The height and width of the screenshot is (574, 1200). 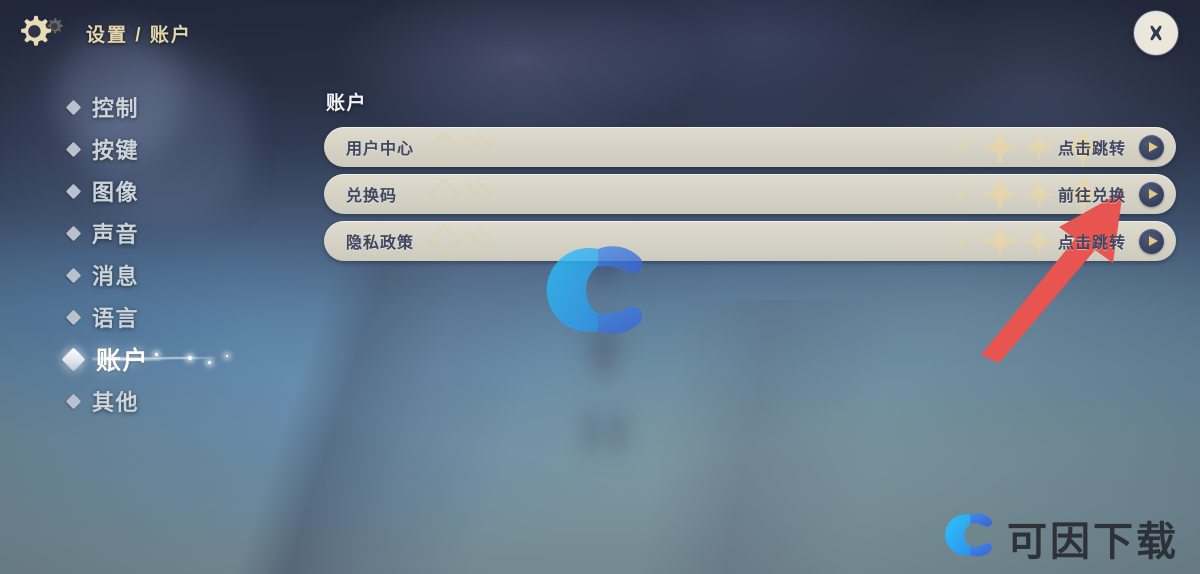 I want to click on table-row: 兑换码 前往兑换, so click(x=750, y=194).